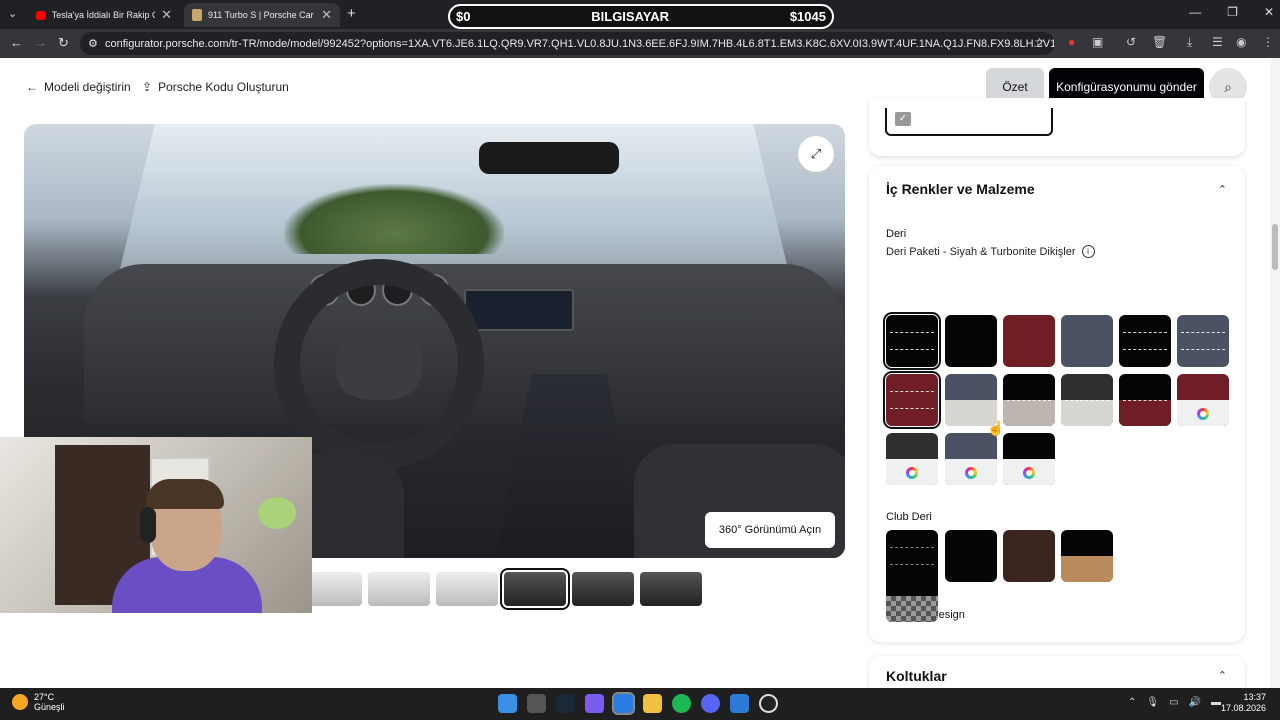 This screenshot has width=1280, height=720. Describe the element at coordinates (1131, 42) in the screenshot. I see `history-icon: ↺` at that location.